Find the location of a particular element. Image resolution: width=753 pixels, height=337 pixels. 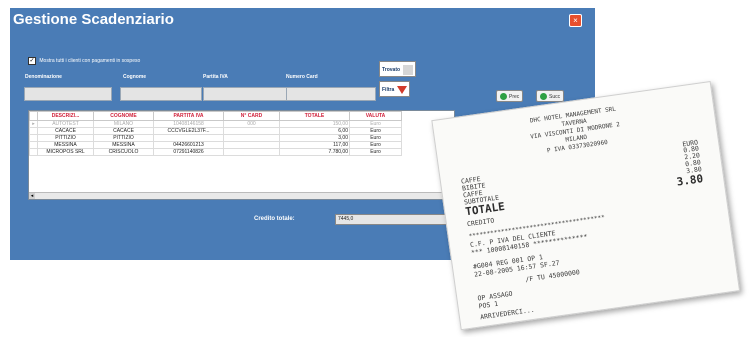

receipt-credit-label: CREDITO is located at coordinates (480, 222).